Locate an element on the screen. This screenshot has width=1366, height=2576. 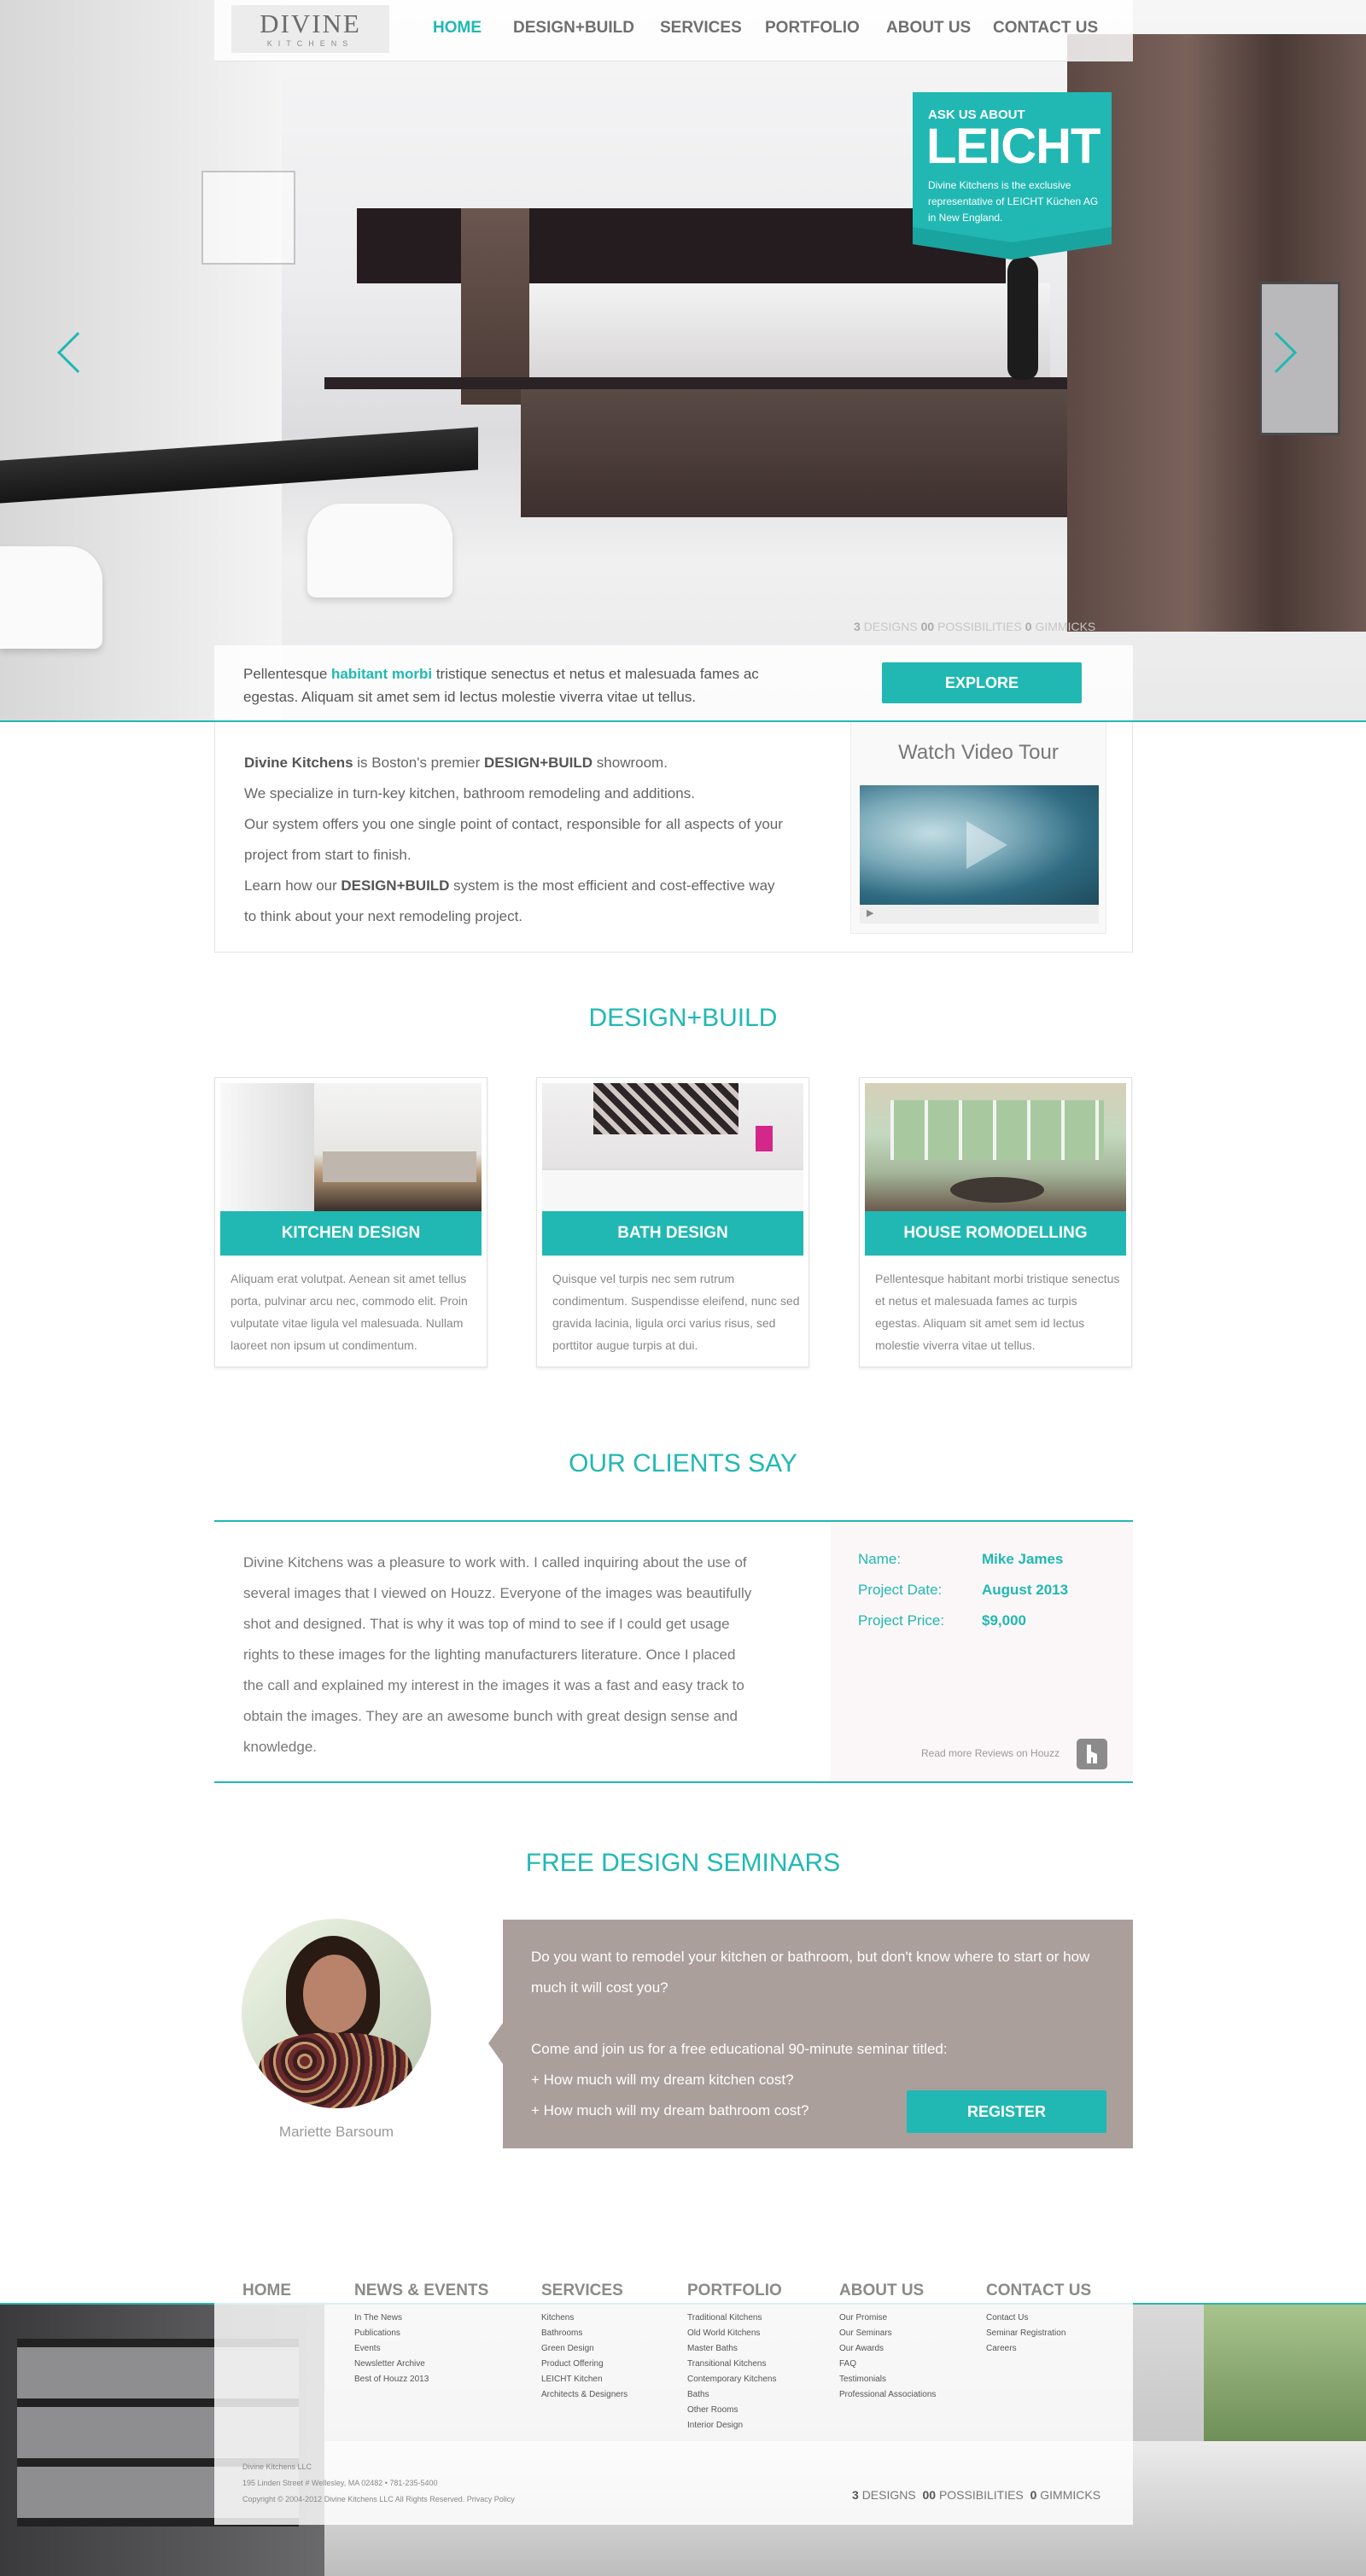
footer-link: Contemporary Kitchens is located at coordinates (734, 2379).